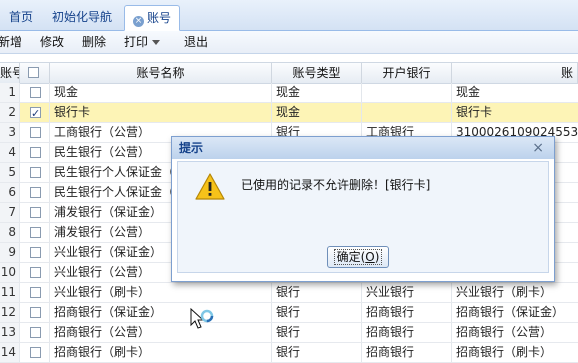 This screenshot has width=578, height=363. I want to click on row-number: 4, so click(10, 152).